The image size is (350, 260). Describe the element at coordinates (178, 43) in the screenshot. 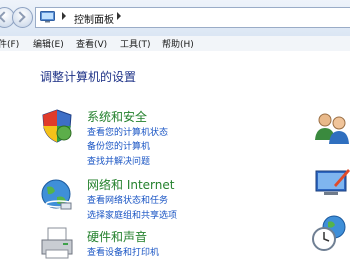

I see `menu-help: 帮助(H)` at that location.